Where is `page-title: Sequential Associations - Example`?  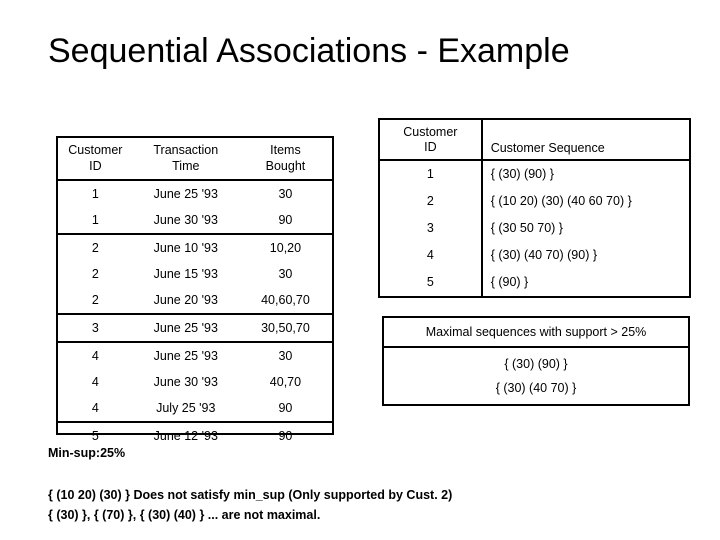 page-title: Sequential Associations - Example is located at coordinates (309, 51).